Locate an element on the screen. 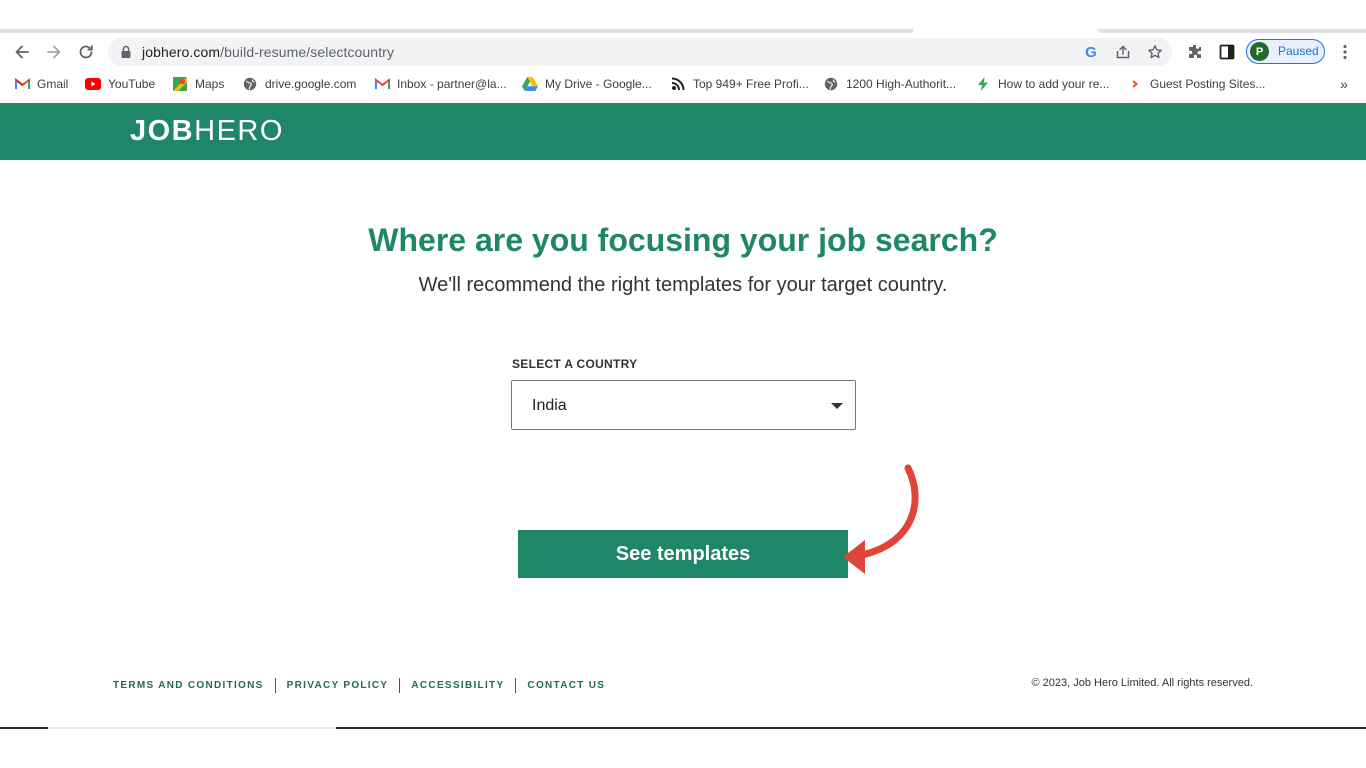 This screenshot has width=1366, height=768. profile-chip: P Paused is located at coordinates (1285, 51).